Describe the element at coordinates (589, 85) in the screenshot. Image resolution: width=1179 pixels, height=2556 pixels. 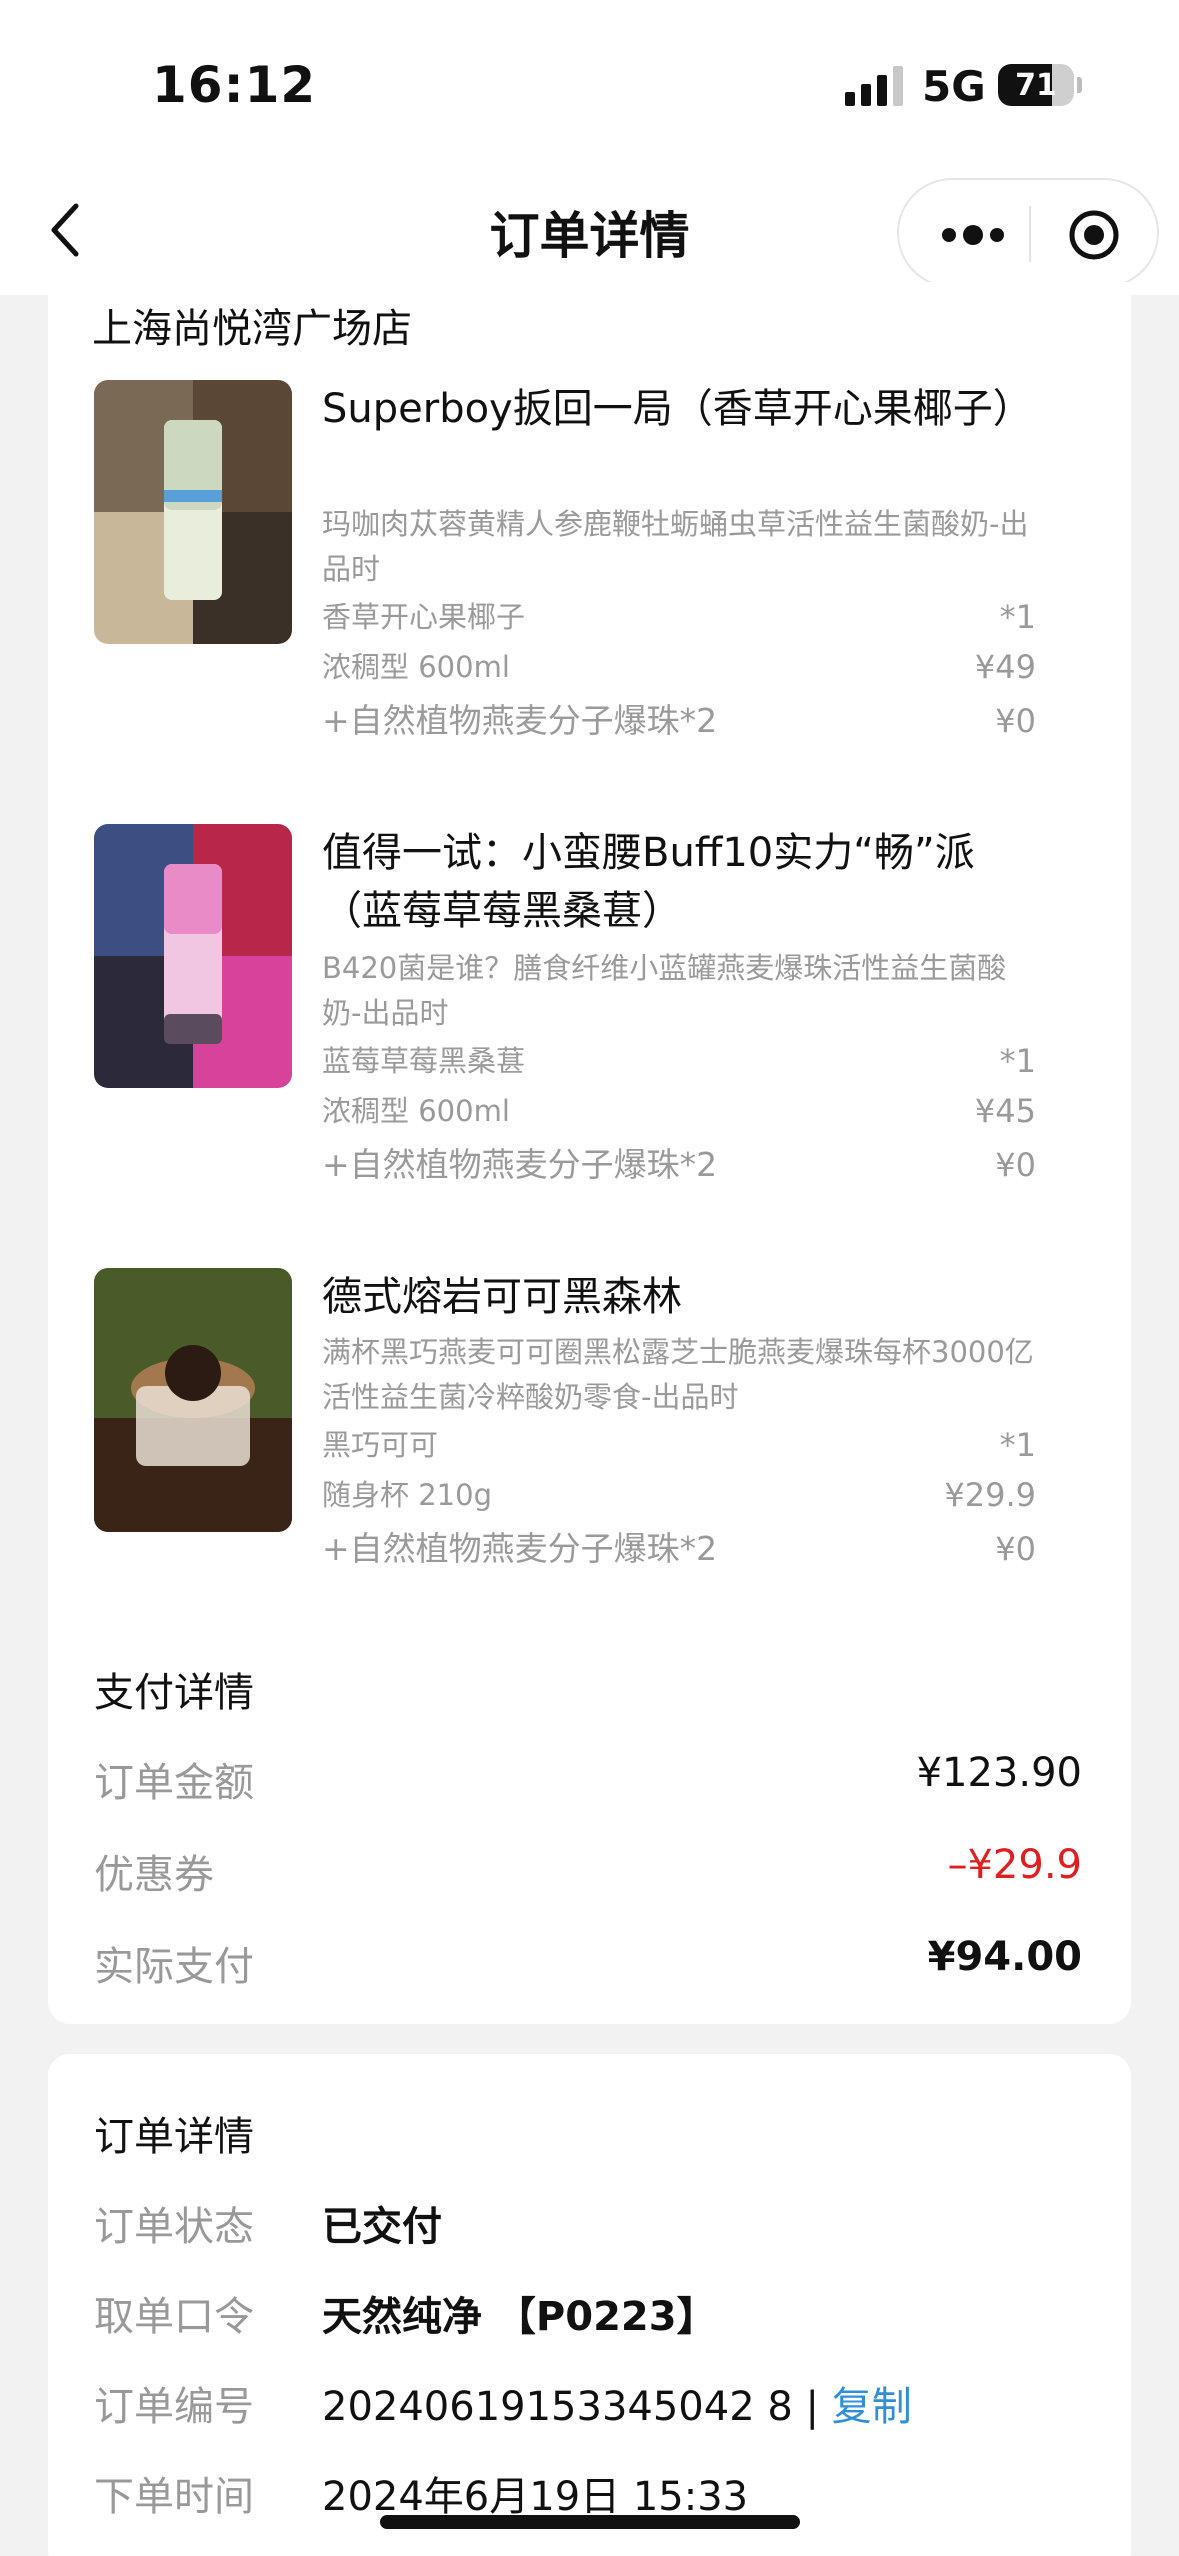
I see `status-bar: 16:12 5G 71` at that location.